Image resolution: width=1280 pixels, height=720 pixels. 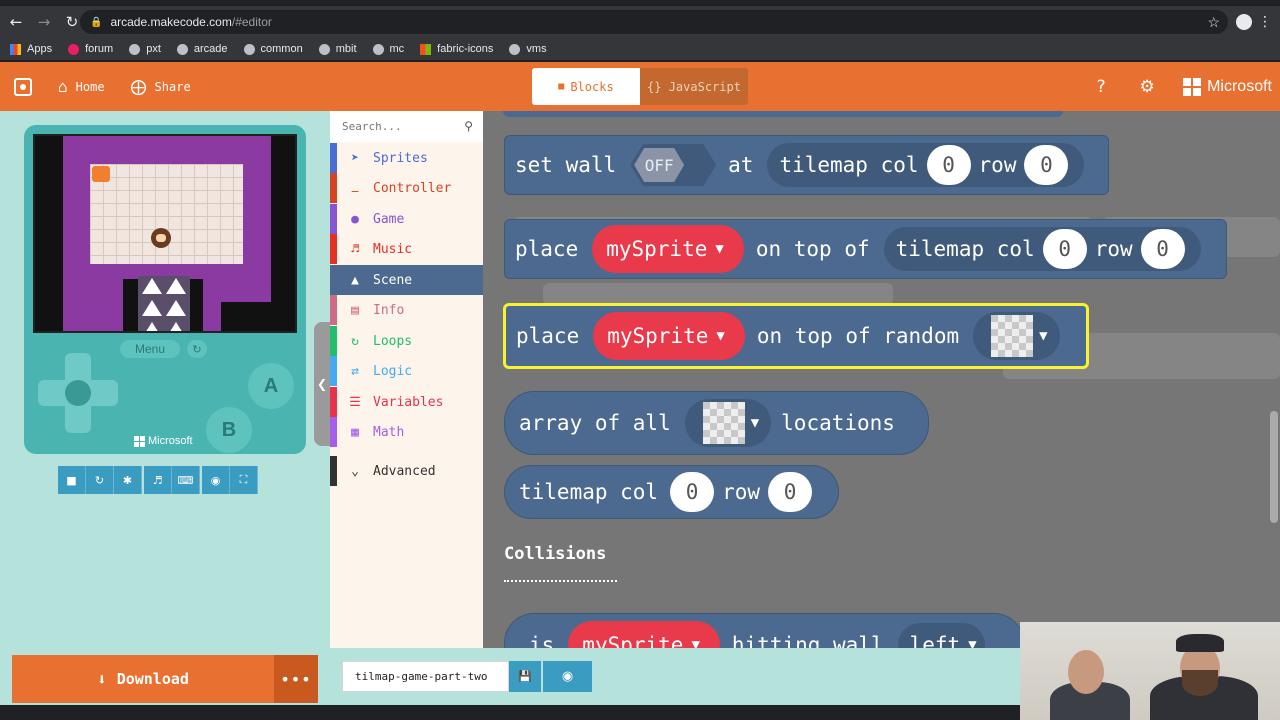 What do you see at coordinates (406, 249) in the screenshot?
I see `category-music: ♬ Music` at bounding box center [406, 249].